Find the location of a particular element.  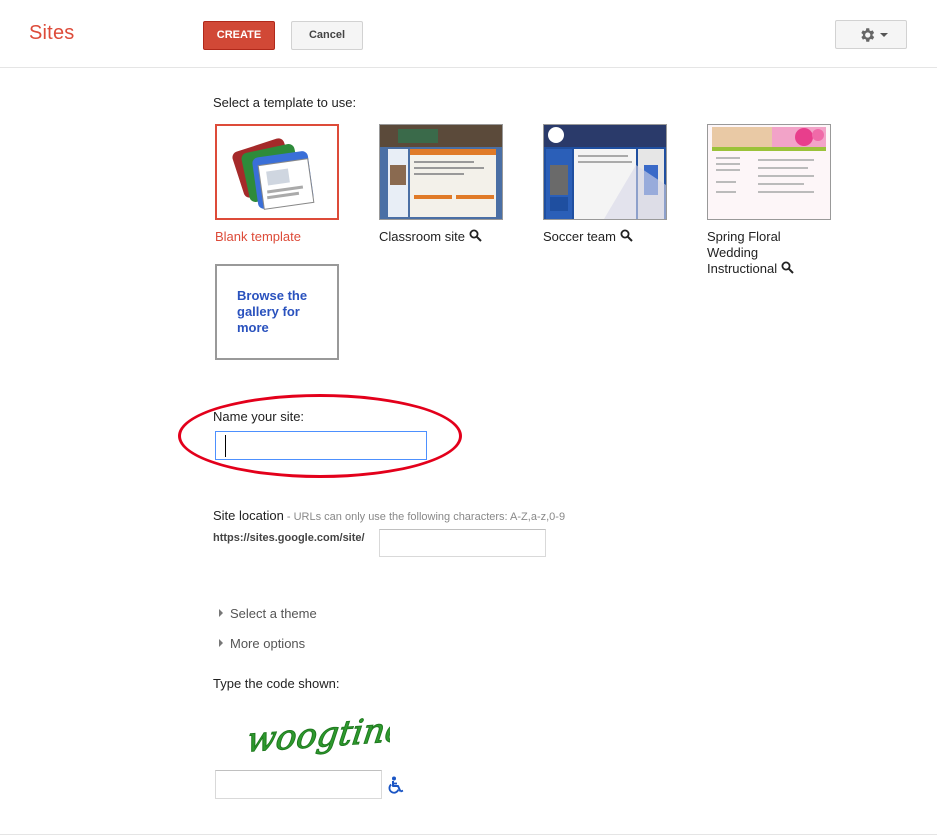

template-classroom is located at coordinates (441, 172).